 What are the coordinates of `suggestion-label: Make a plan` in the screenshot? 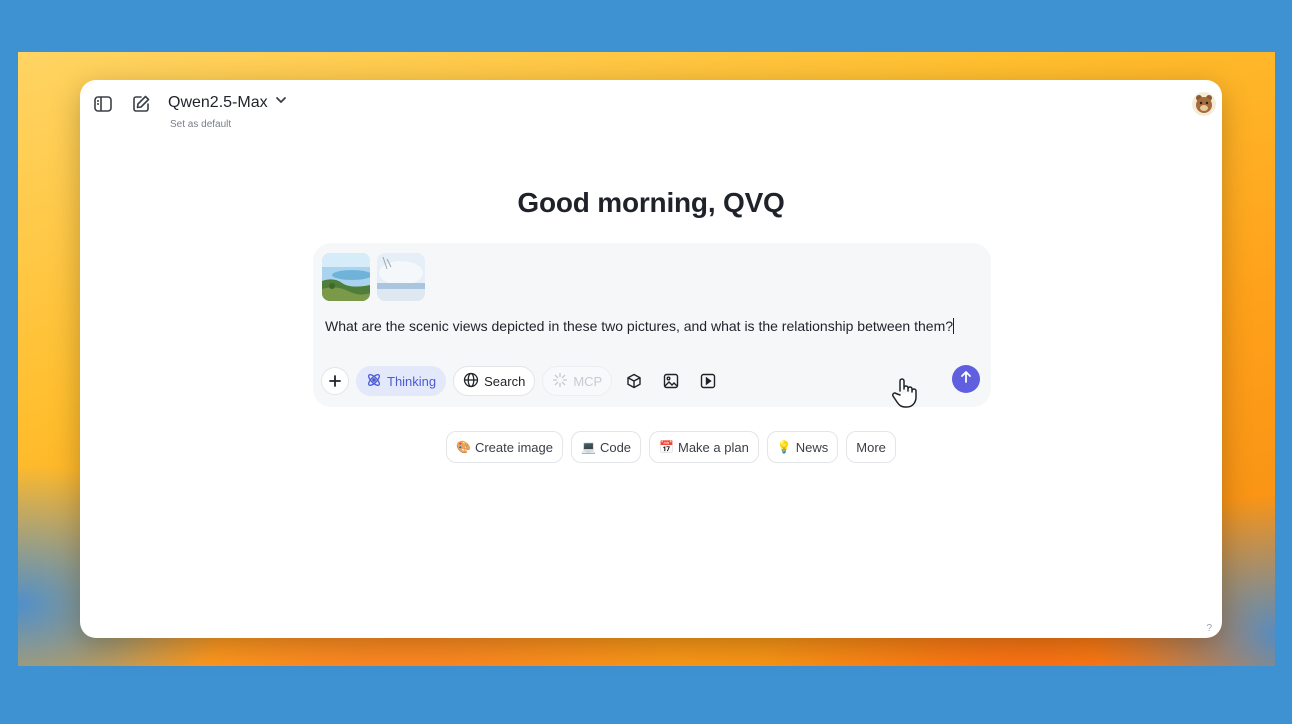 It's located at (713, 447).